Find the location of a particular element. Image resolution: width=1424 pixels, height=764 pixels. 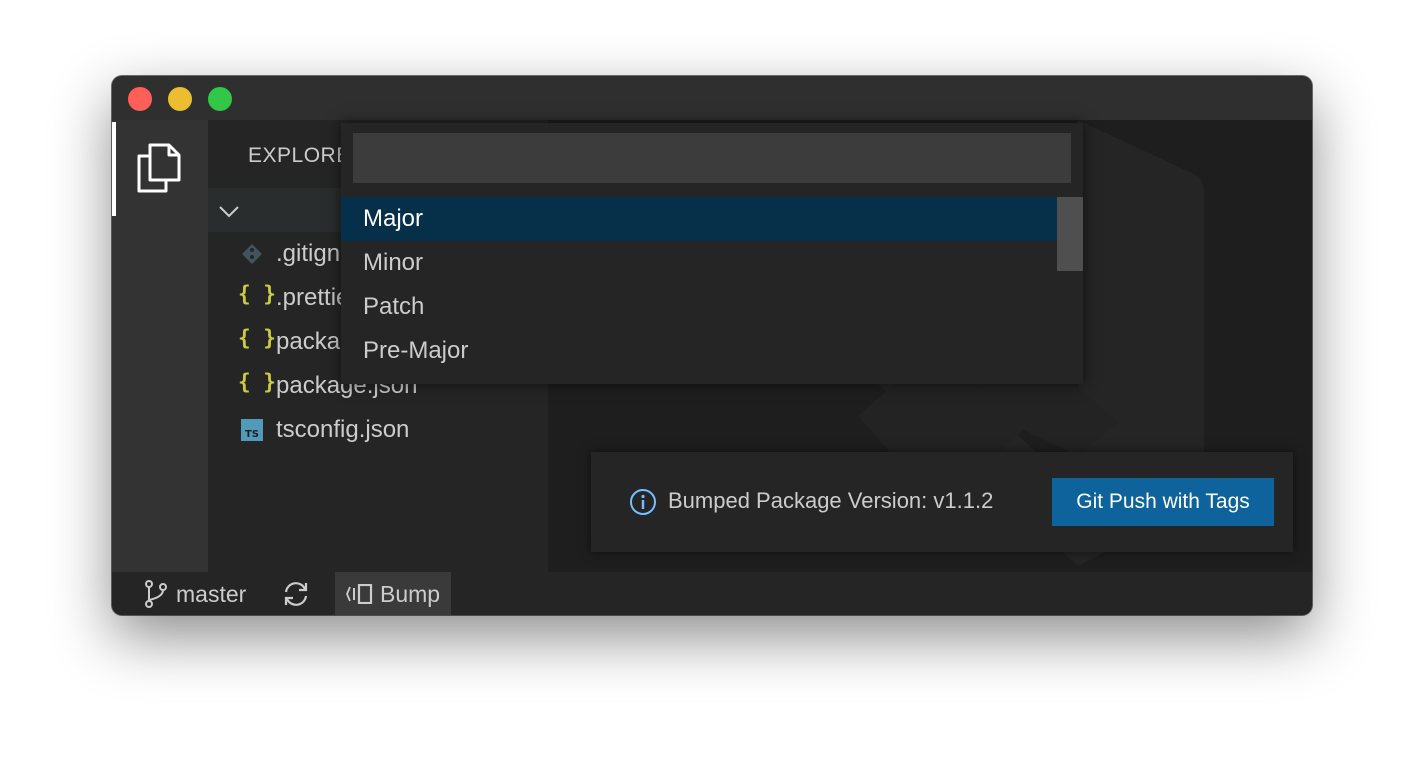

typescript-icon: TS is located at coordinates (252, 430).